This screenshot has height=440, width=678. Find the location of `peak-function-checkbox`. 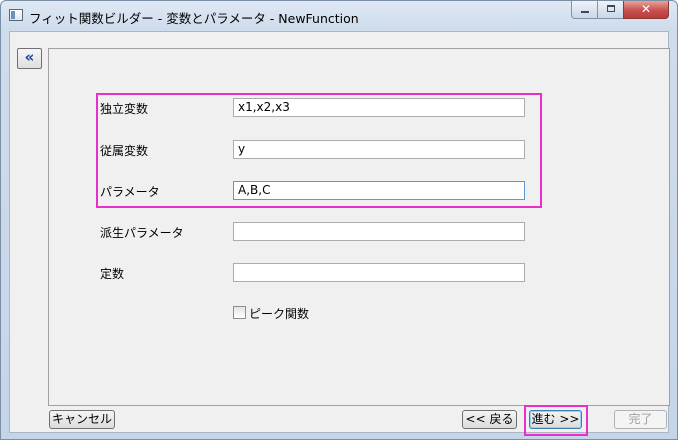

peak-function-checkbox is located at coordinates (239, 312).